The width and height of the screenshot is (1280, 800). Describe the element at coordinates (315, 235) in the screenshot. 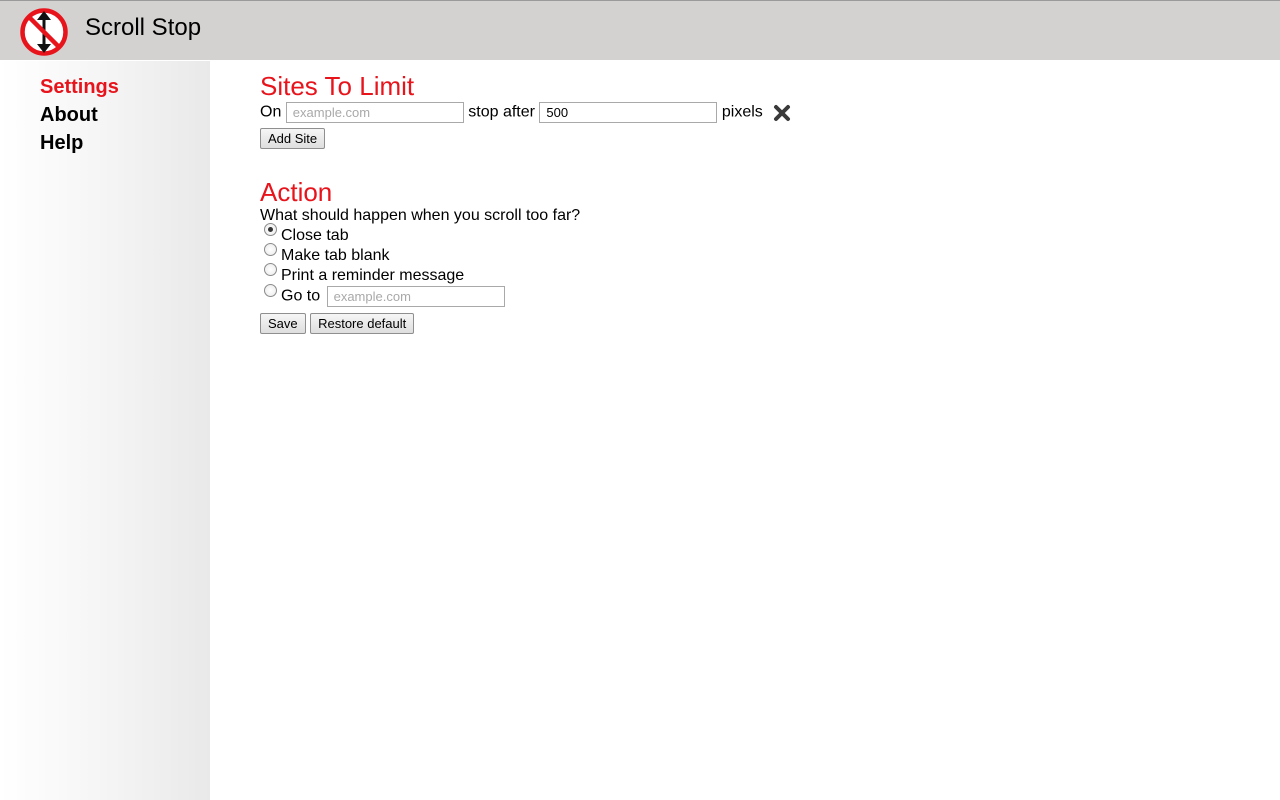

I see `option-label: Close tab` at that location.